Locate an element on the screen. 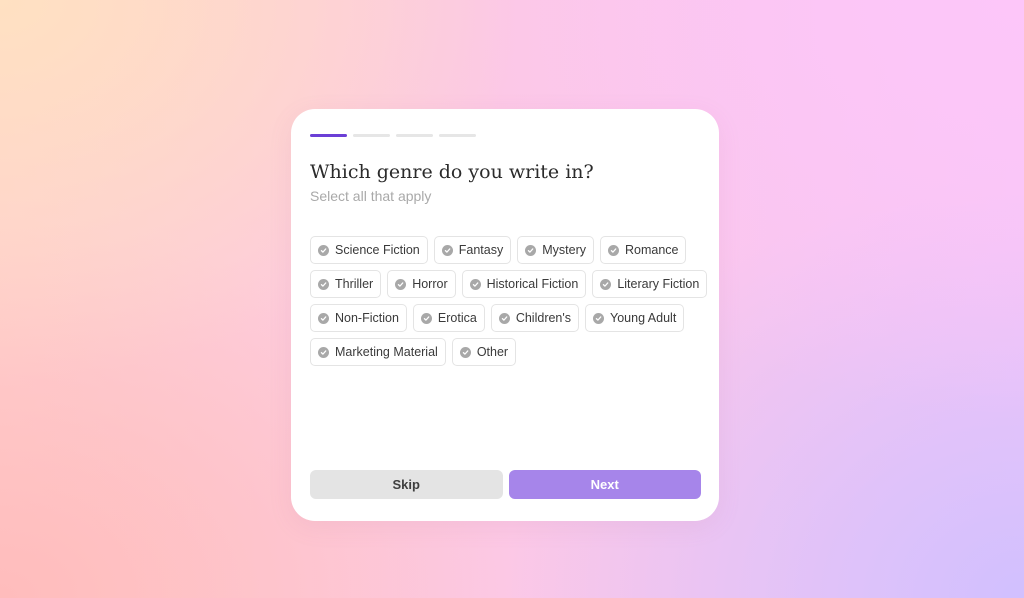 The image size is (1024, 598). genre-chip-mystery: Mystery is located at coordinates (555, 250).